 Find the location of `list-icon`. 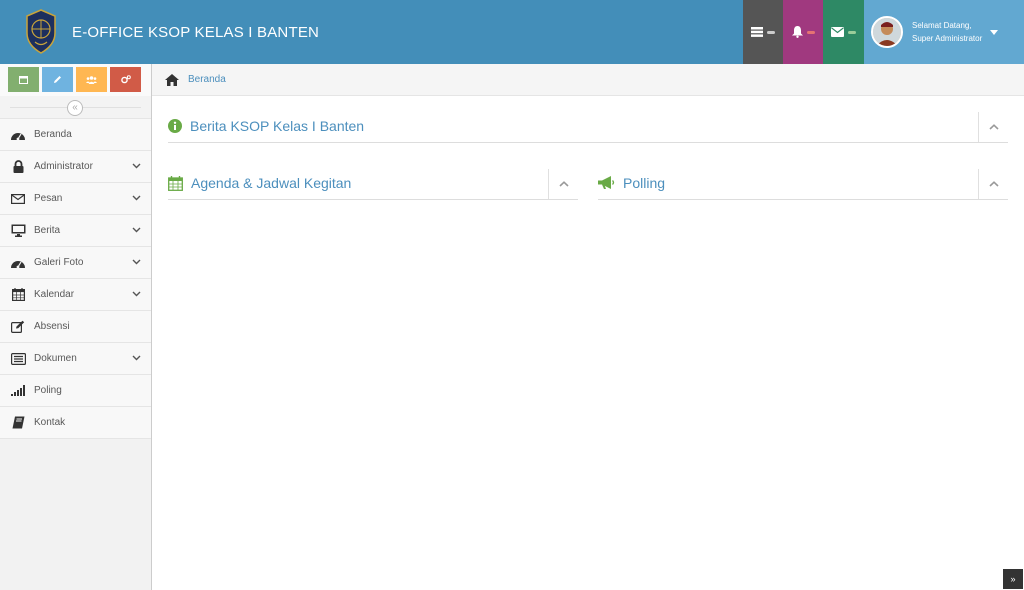

list-icon is located at coordinates (18, 359).